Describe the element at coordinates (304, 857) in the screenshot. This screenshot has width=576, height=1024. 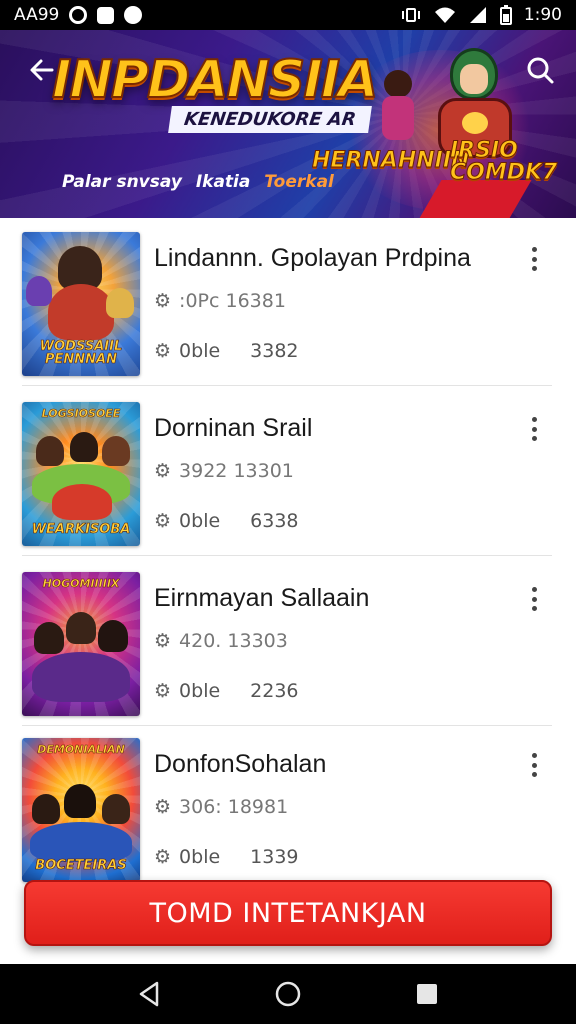
I see `item-meta-secondary: ⚙ 0ble 1339` at that location.